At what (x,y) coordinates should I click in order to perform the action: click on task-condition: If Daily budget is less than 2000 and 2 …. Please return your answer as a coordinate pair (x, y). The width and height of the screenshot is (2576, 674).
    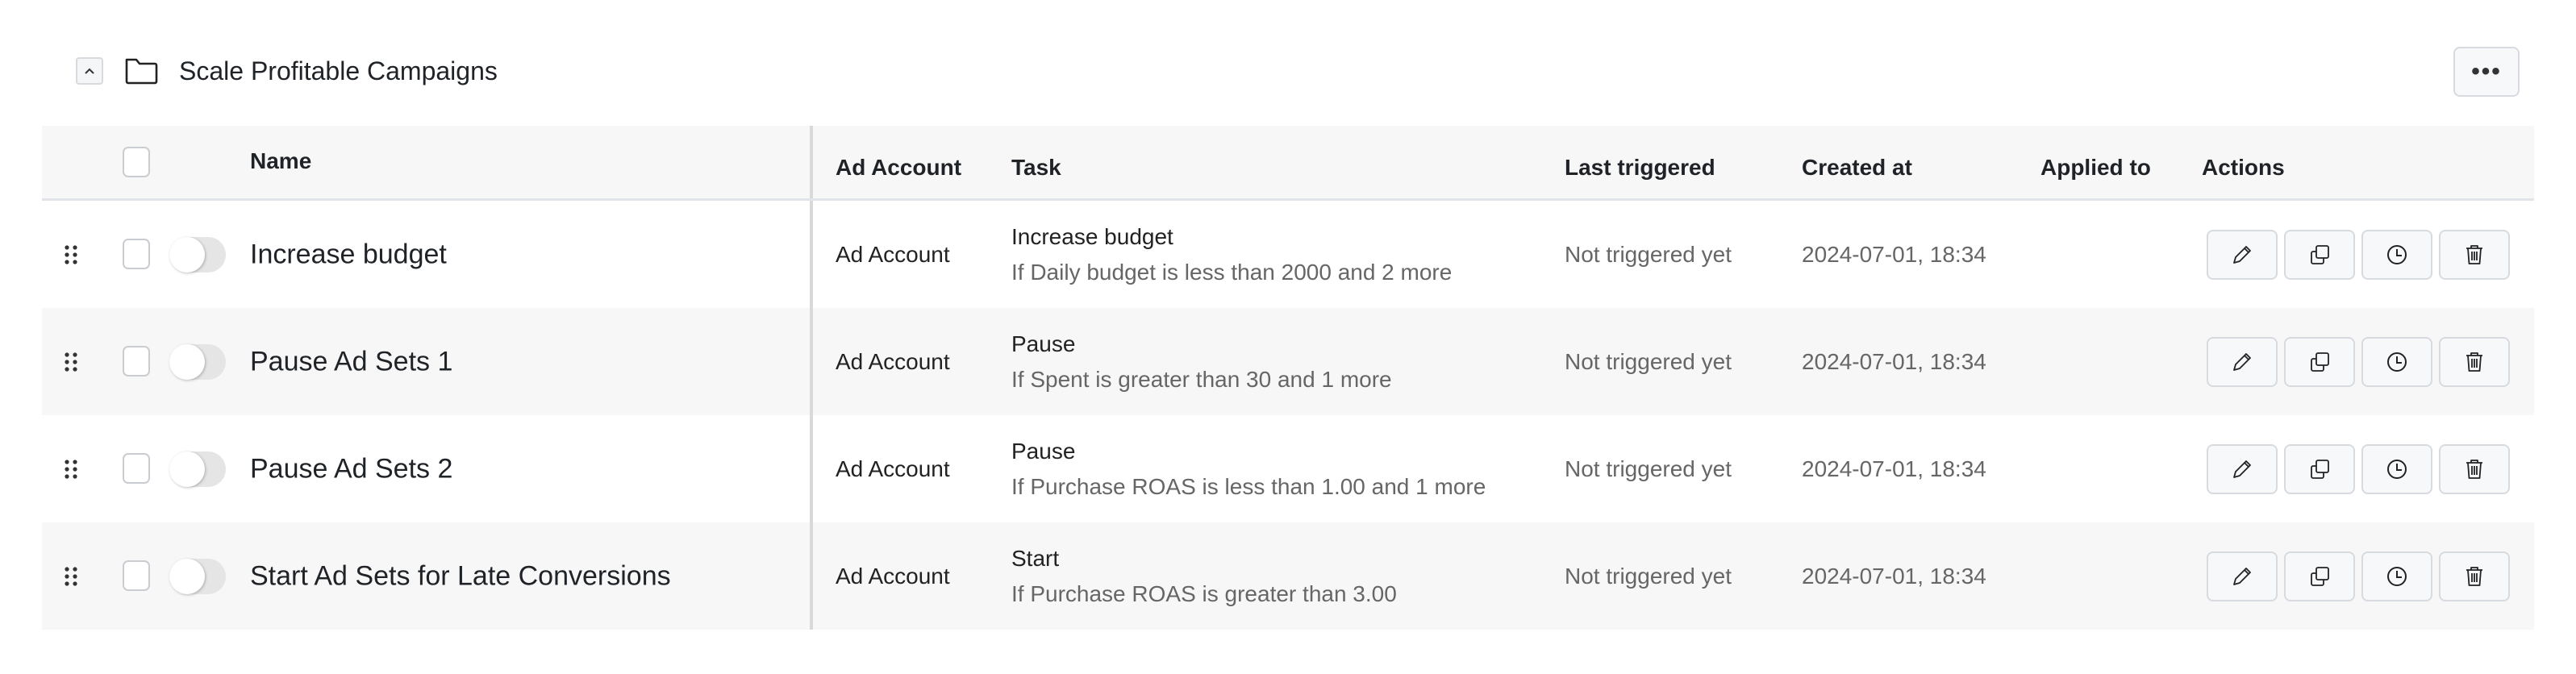
    Looking at the image, I should click on (1232, 272).